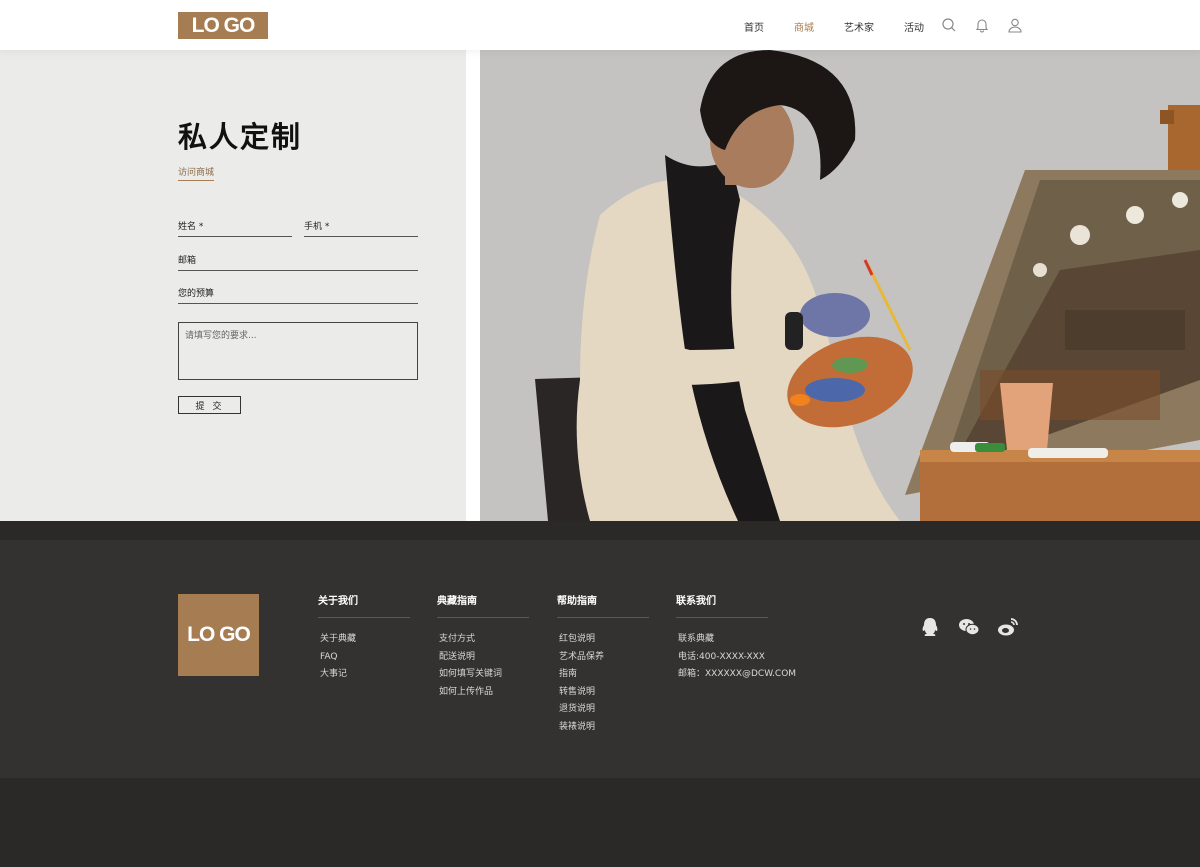 The height and width of the screenshot is (867, 1200). I want to click on footer-link: FAQ, so click(364, 658).